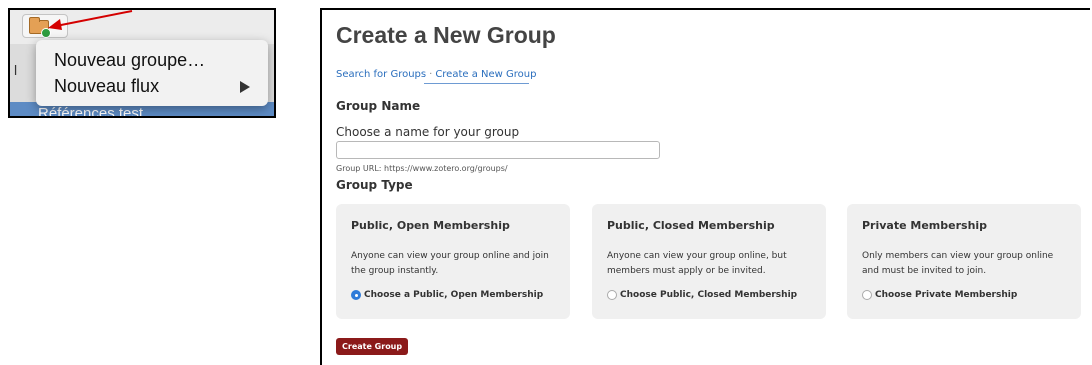 This screenshot has width=1092, height=365. What do you see at coordinates (16, 70) in the screenshot?
I see `sidebar-partial-text: l` at bounding box center [16, 70].